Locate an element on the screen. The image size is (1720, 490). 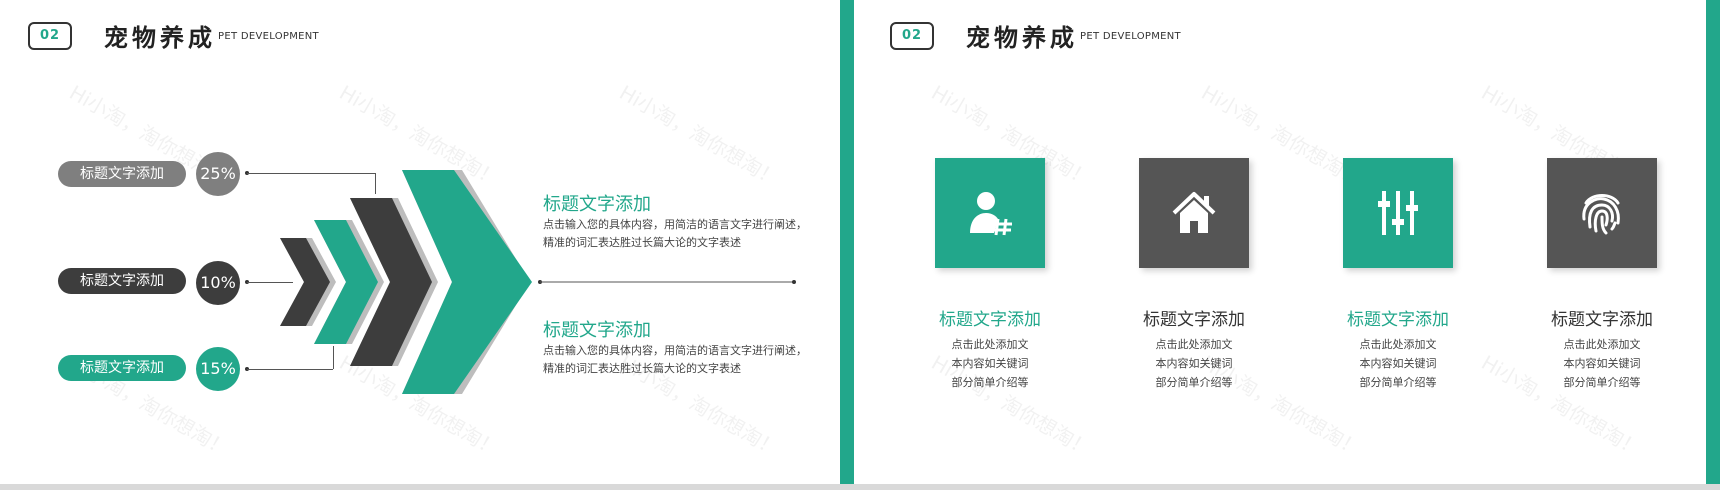
card-title-3: 标题文字添加 is located at coordinates (1398, 320).